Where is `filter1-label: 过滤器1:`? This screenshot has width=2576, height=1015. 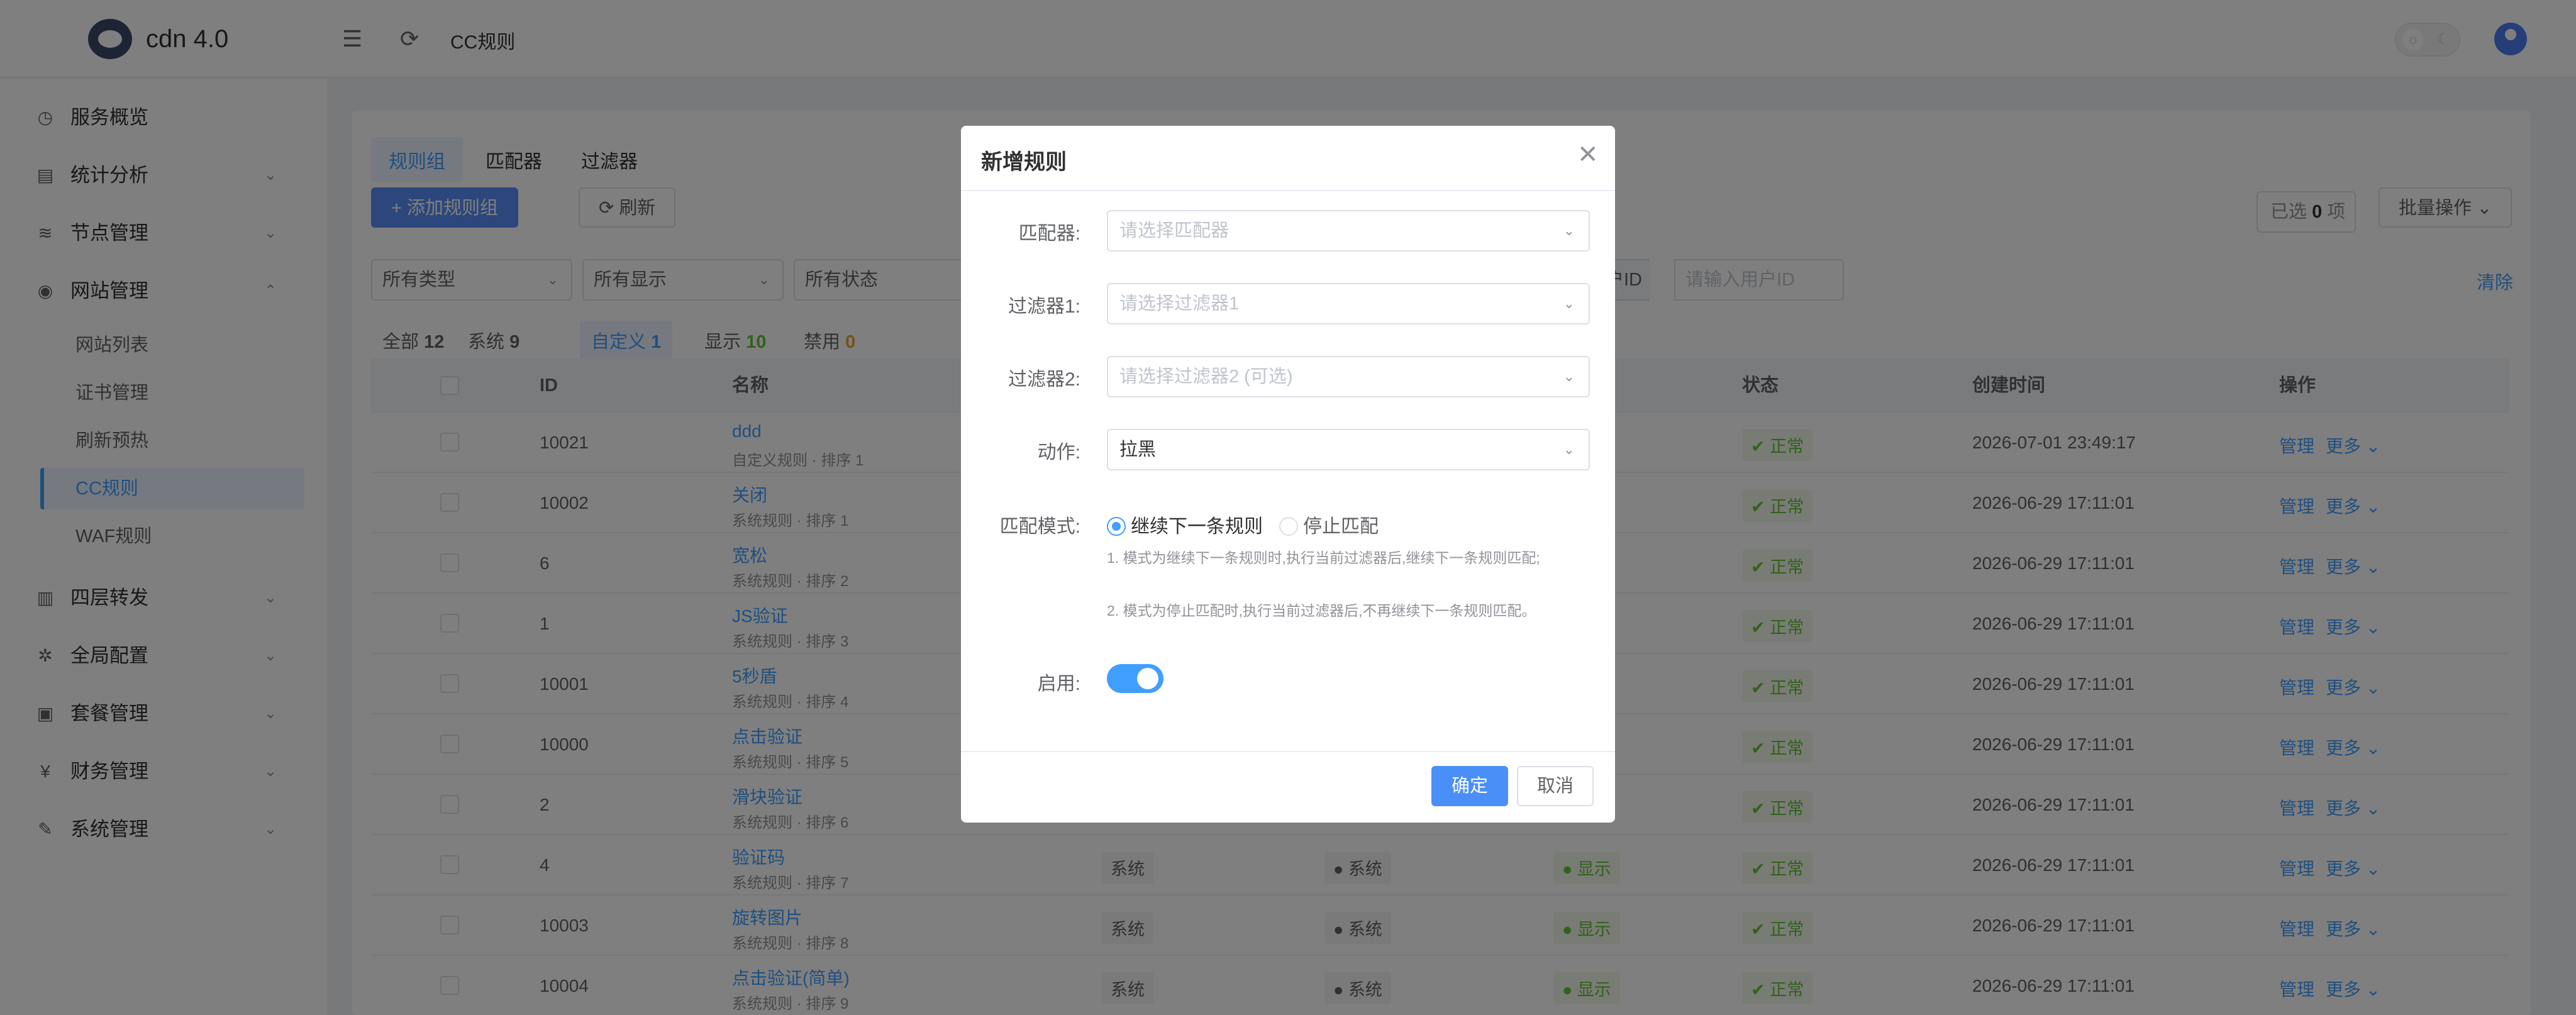
filter1-label: 过滤器1: is located at coordinates (1044, 306).